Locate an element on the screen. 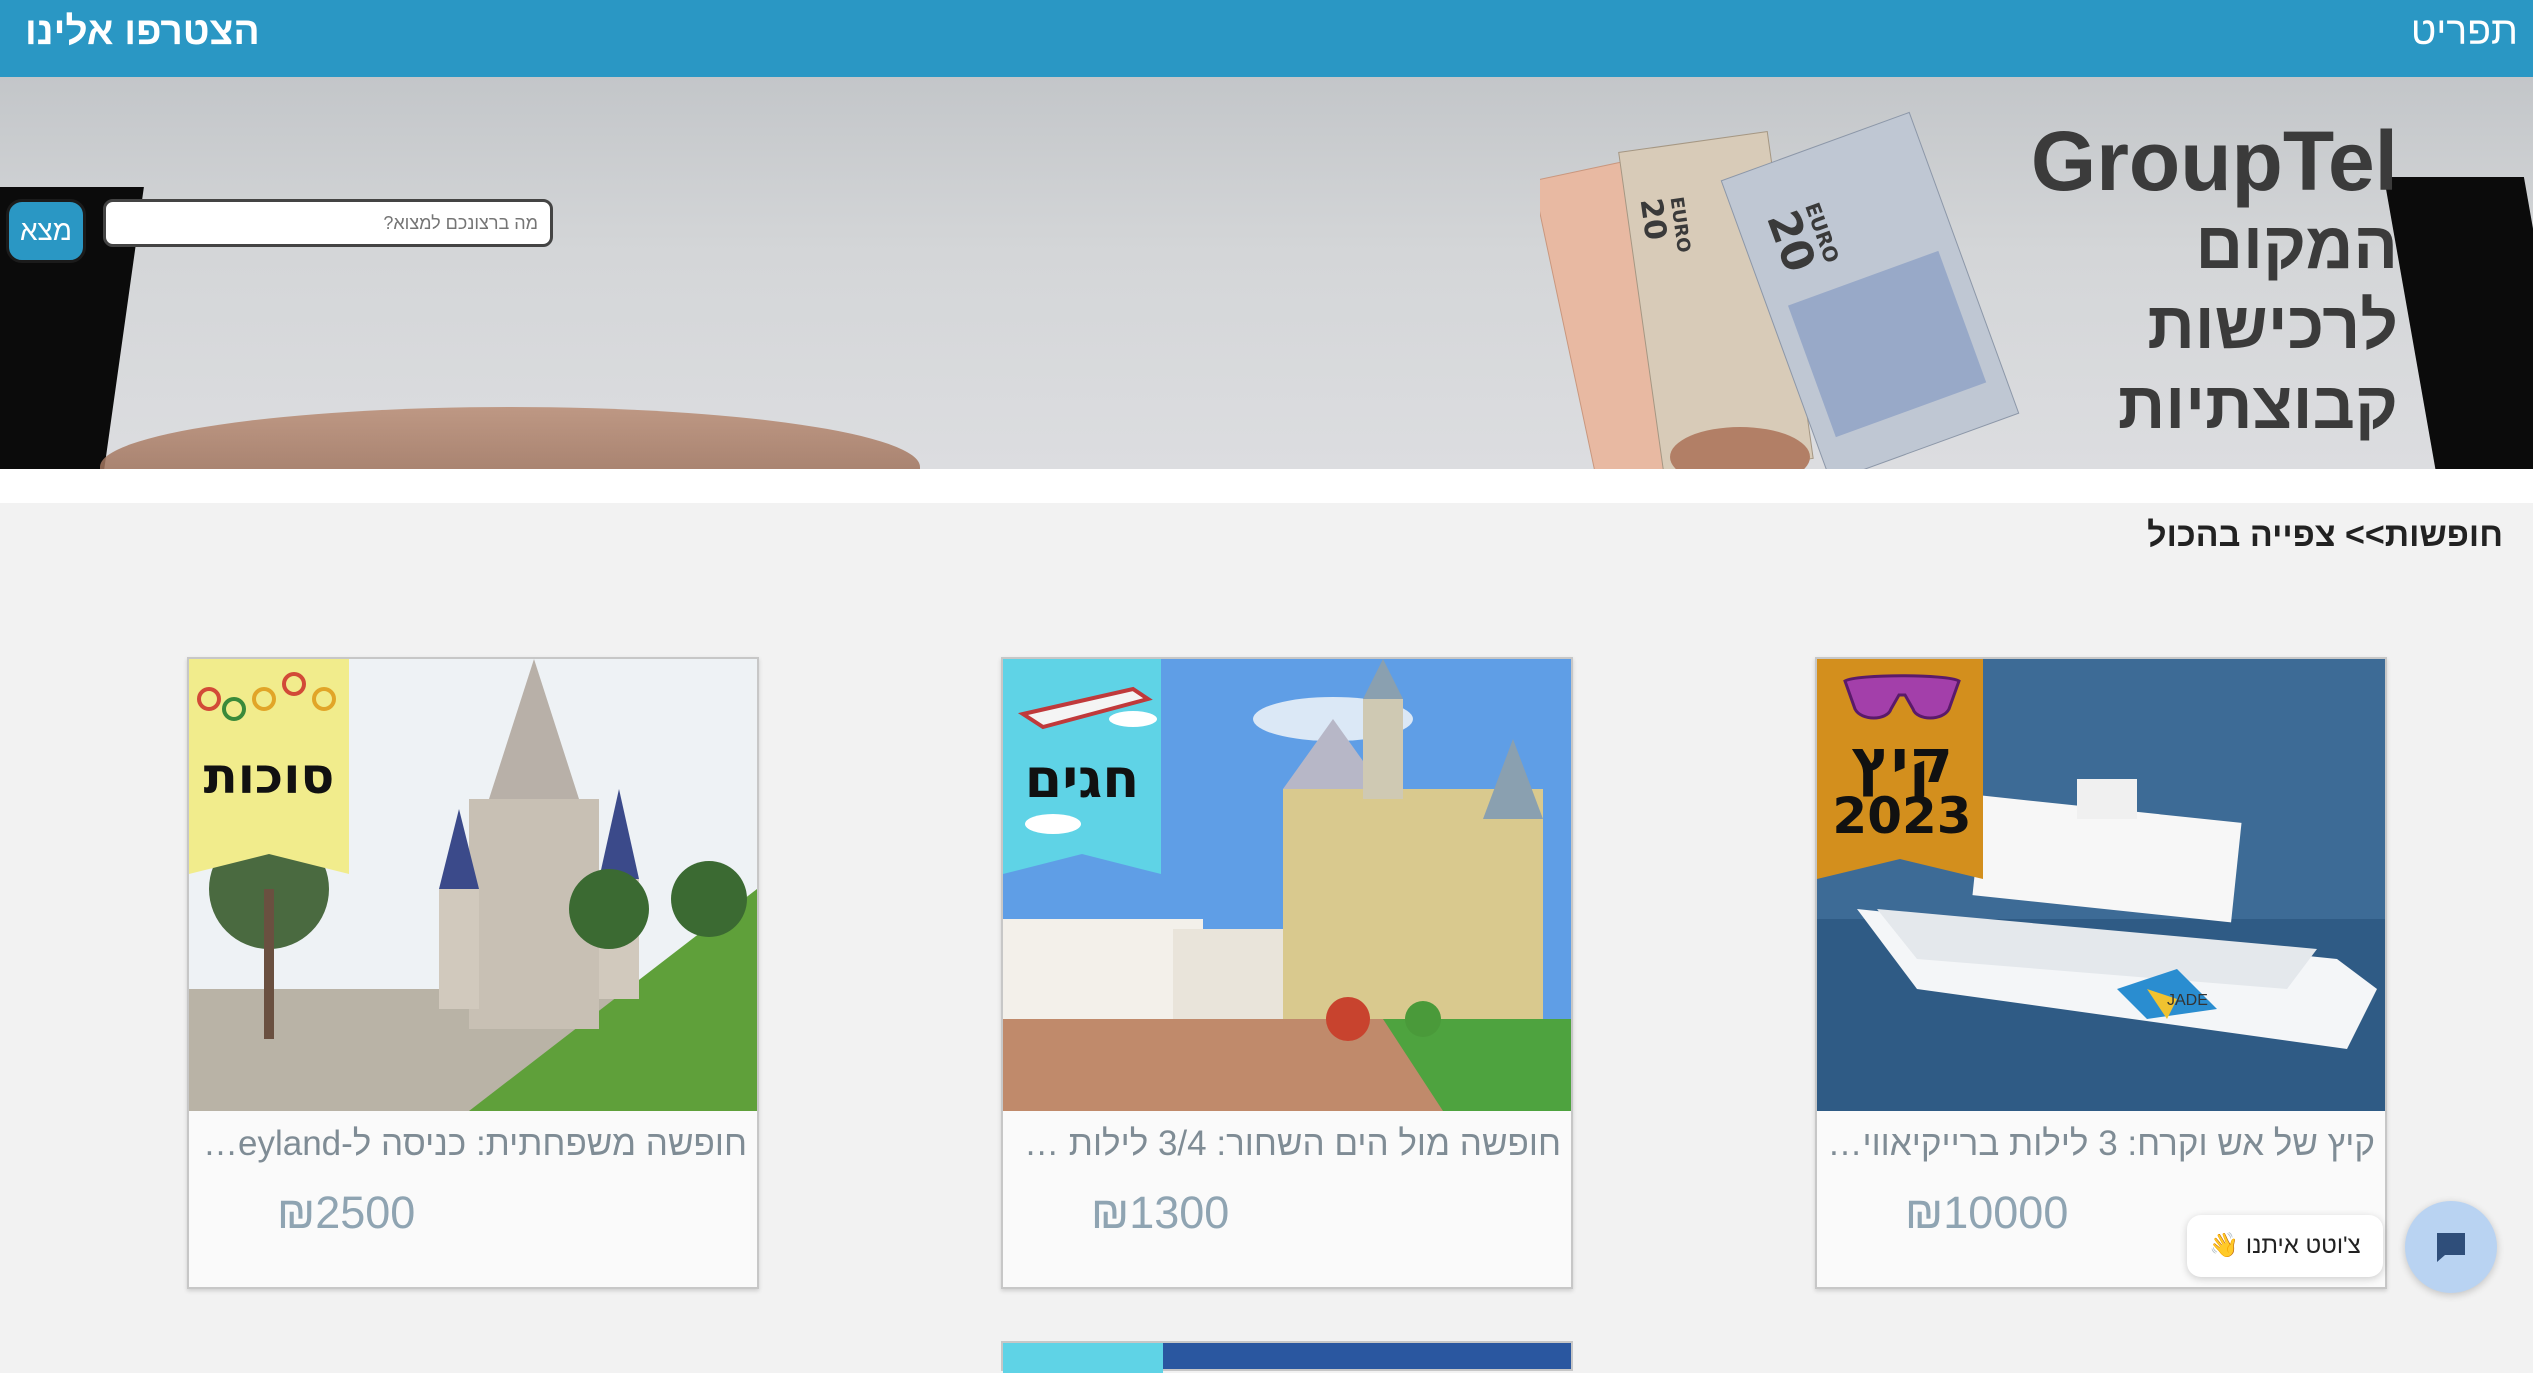  category-ribbon is located at coordinates (1083, 1358).